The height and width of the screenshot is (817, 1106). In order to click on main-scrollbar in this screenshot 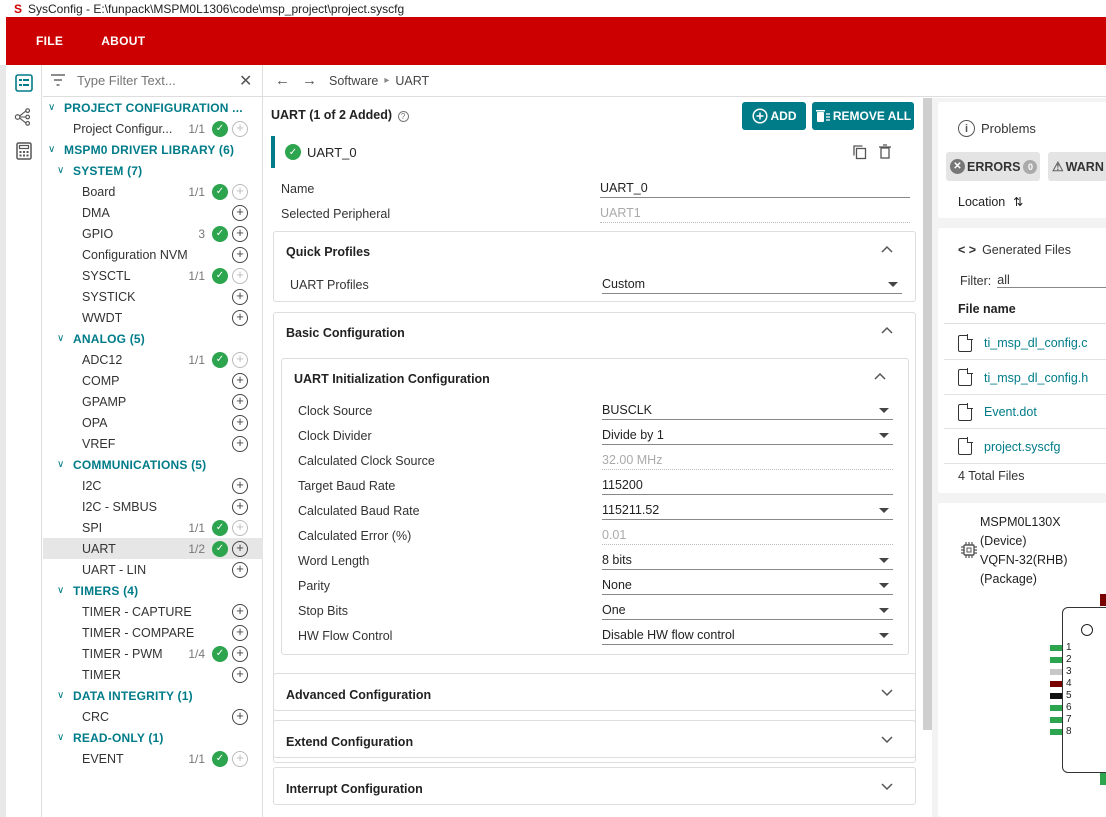, I will do `click(927, 414)`.